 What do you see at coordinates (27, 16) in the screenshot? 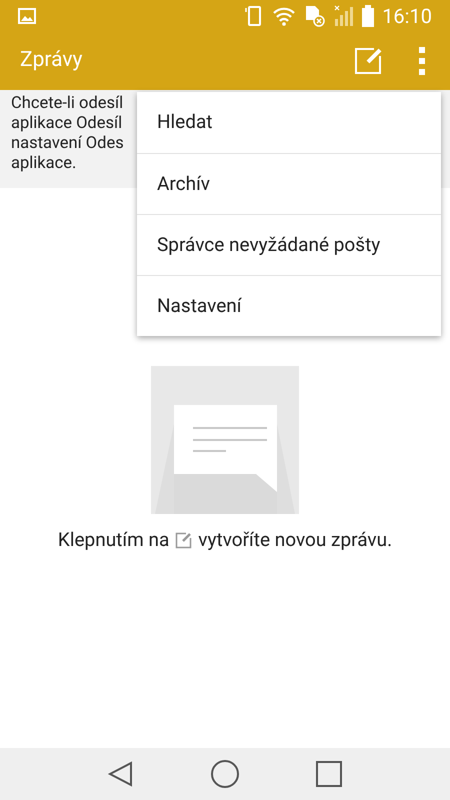
I see `image-icon` at bounding box center [27, 16].